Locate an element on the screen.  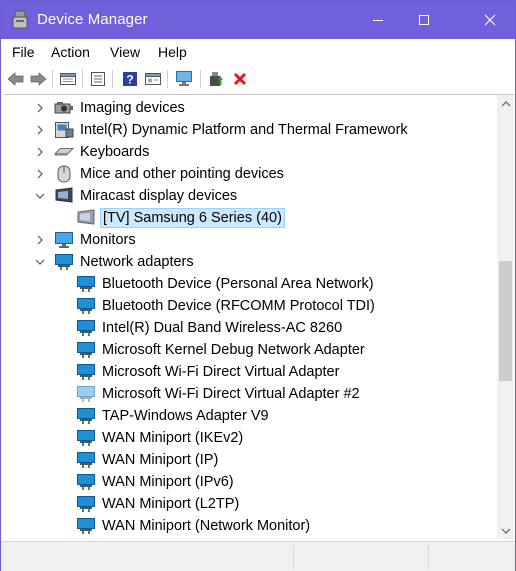
tree-item-mice: Mice and other pointing devices is located at coordinates (159, 174).